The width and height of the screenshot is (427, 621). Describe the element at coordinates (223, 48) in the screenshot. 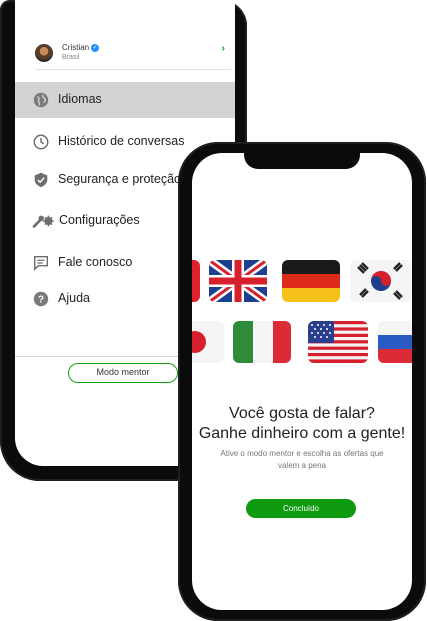

I see `chevron-right-icon: ›` at that location.